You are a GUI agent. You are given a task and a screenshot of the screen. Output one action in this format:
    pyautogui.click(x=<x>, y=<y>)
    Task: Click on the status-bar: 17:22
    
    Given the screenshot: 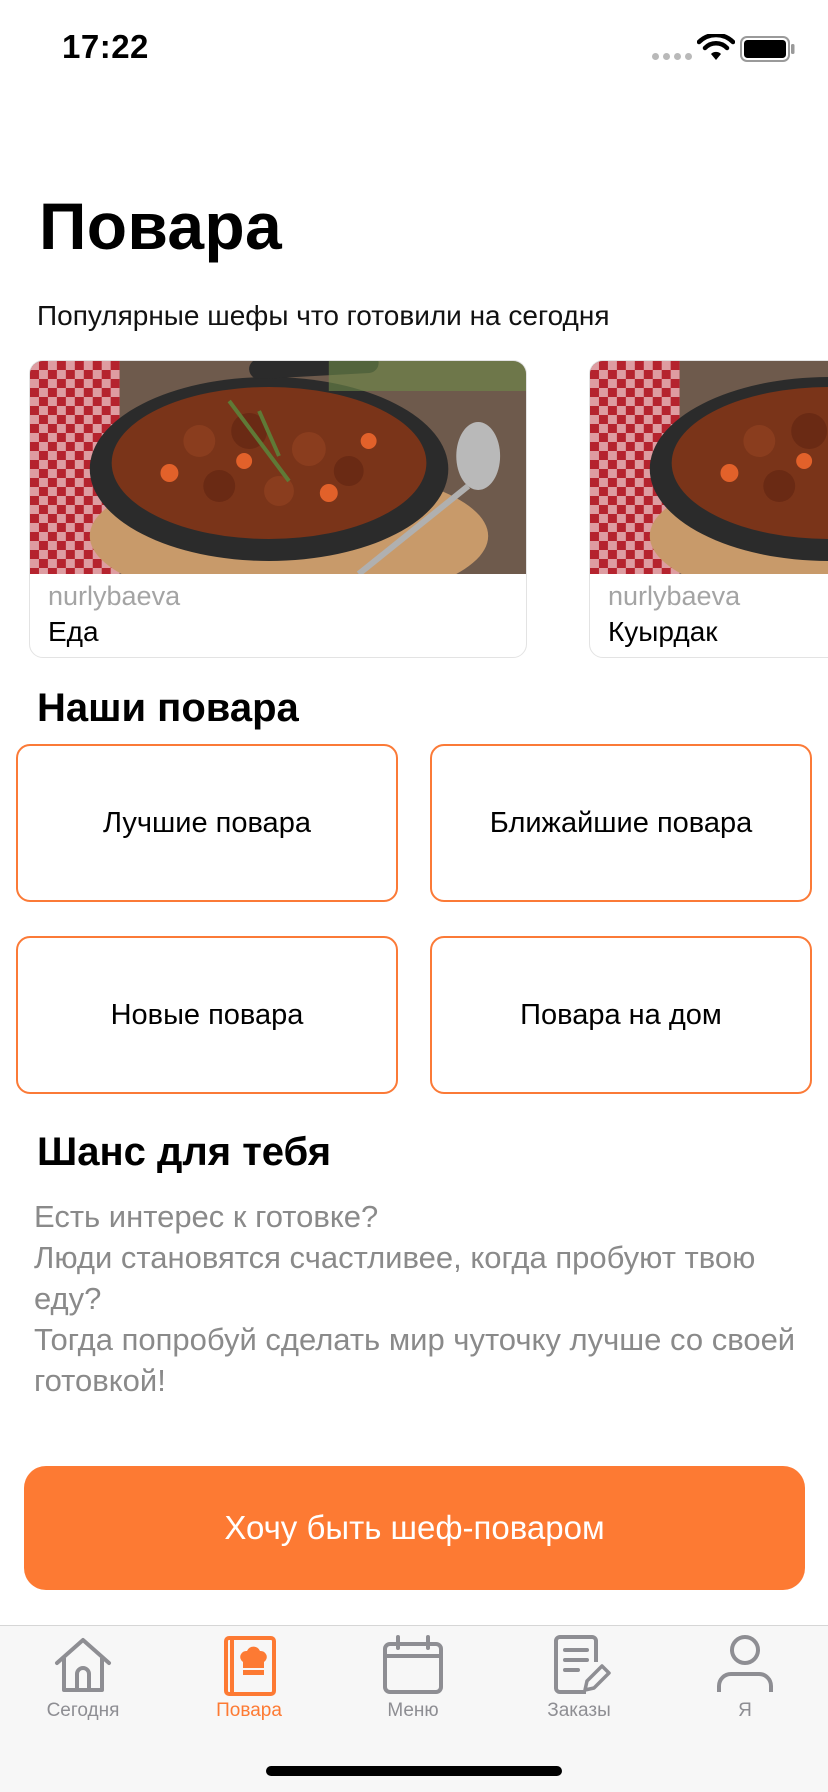 What is the action you would take?
    pyautogui.click(x=414, y=50)
    